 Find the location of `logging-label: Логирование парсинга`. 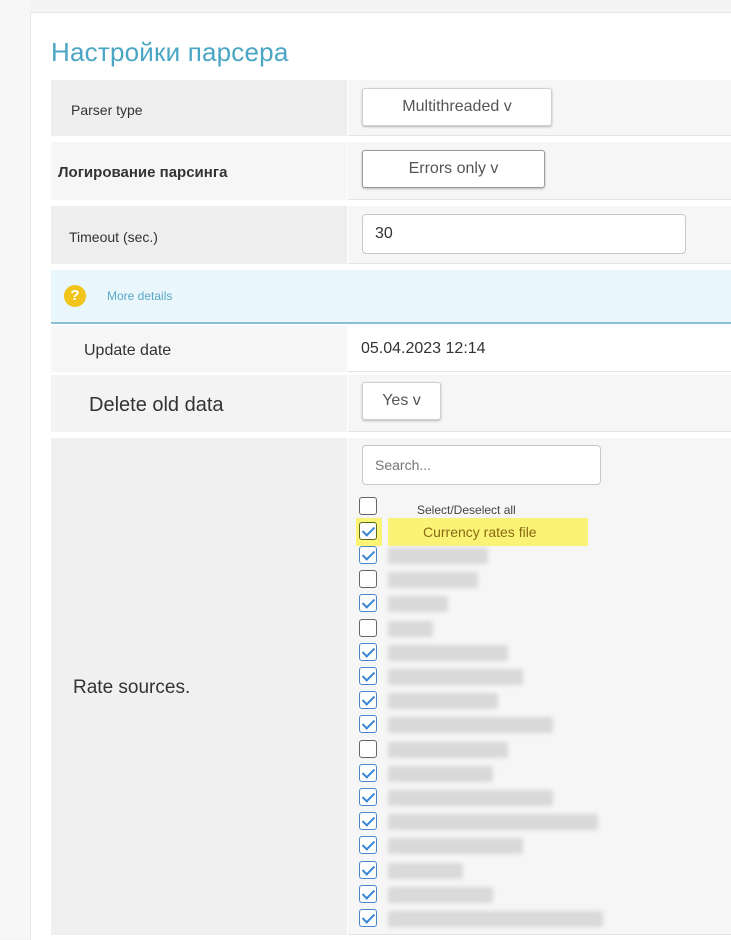

logging-label: Логирование парсинга is located at coordinates (143, 172).